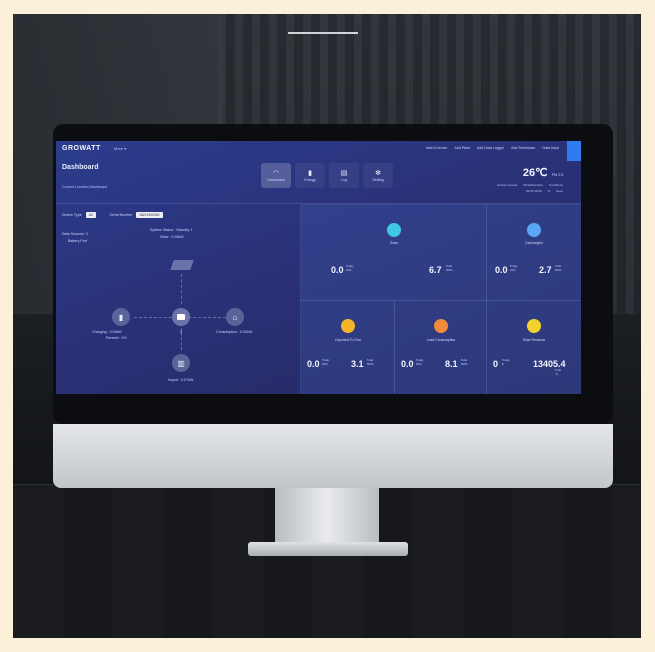 This screenshot has height=652, width=655. What do you see at coordinates (557, 374) in the screenshot?
I see `revenue-total-unit: $` at bounding box center [557, 374].